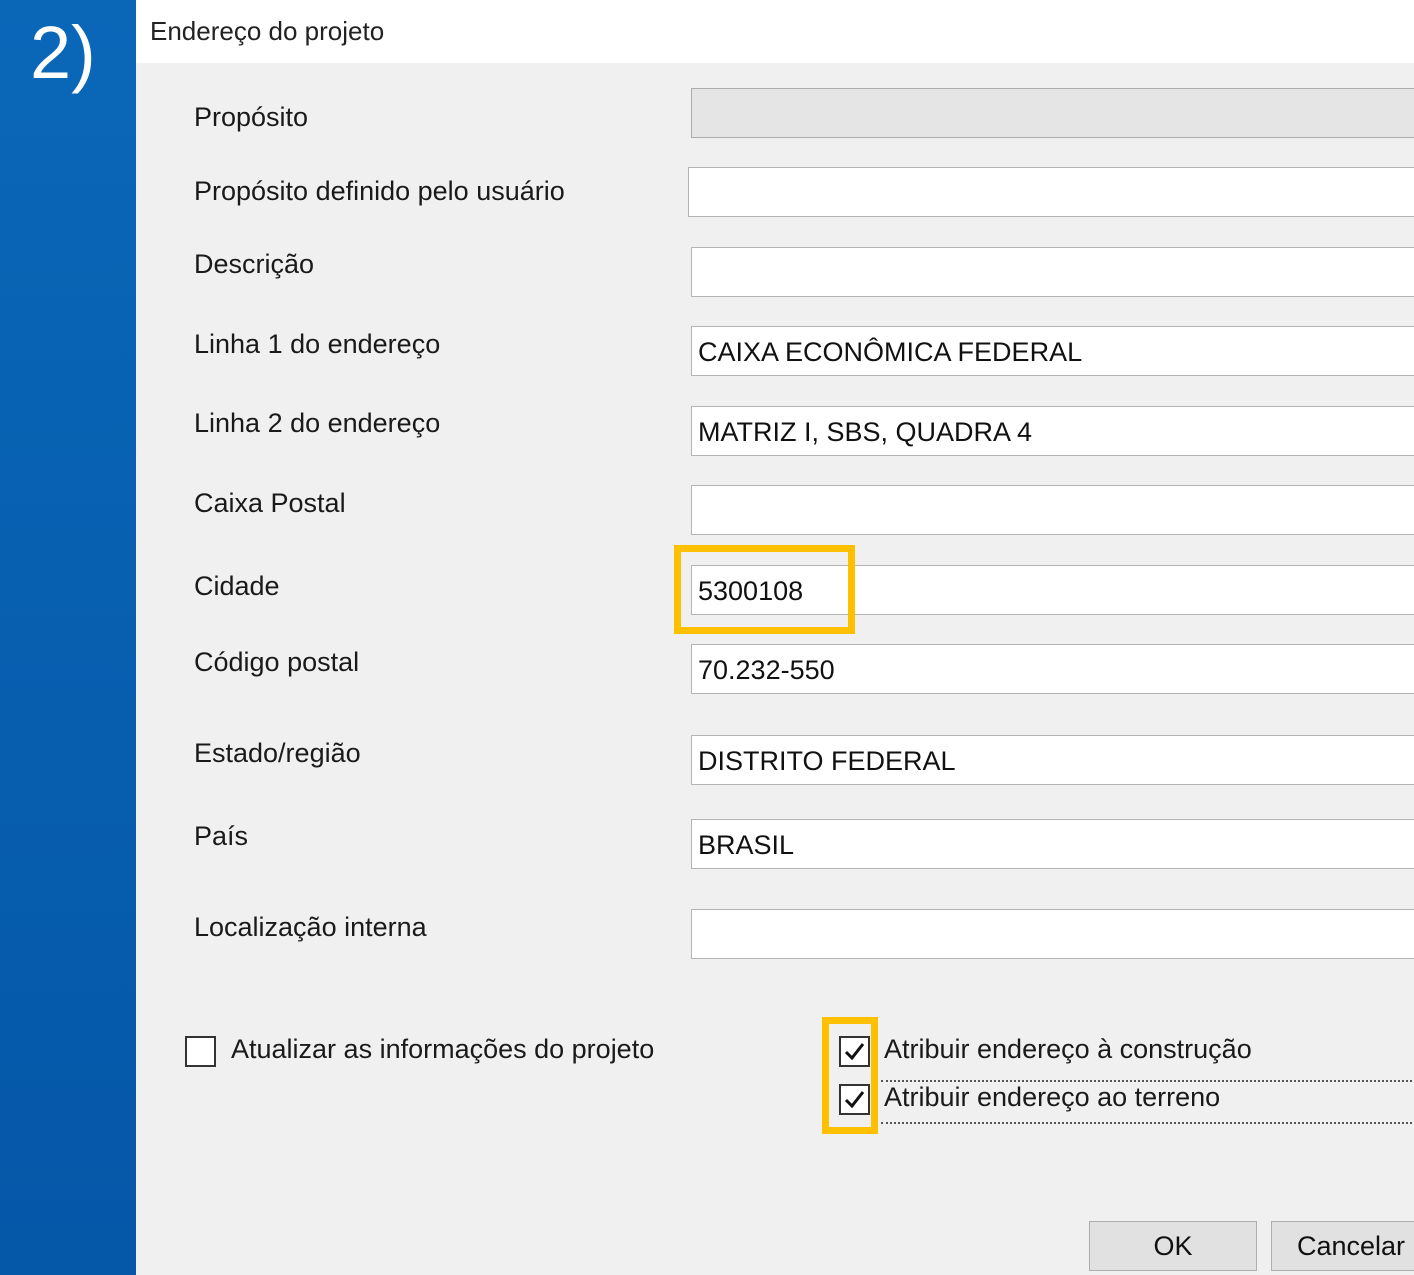 This screenshot has height=1275, width=1414. Describe the element at coordinates (1052, 934) in the screenshot. I see `internal-location-input` at that location.